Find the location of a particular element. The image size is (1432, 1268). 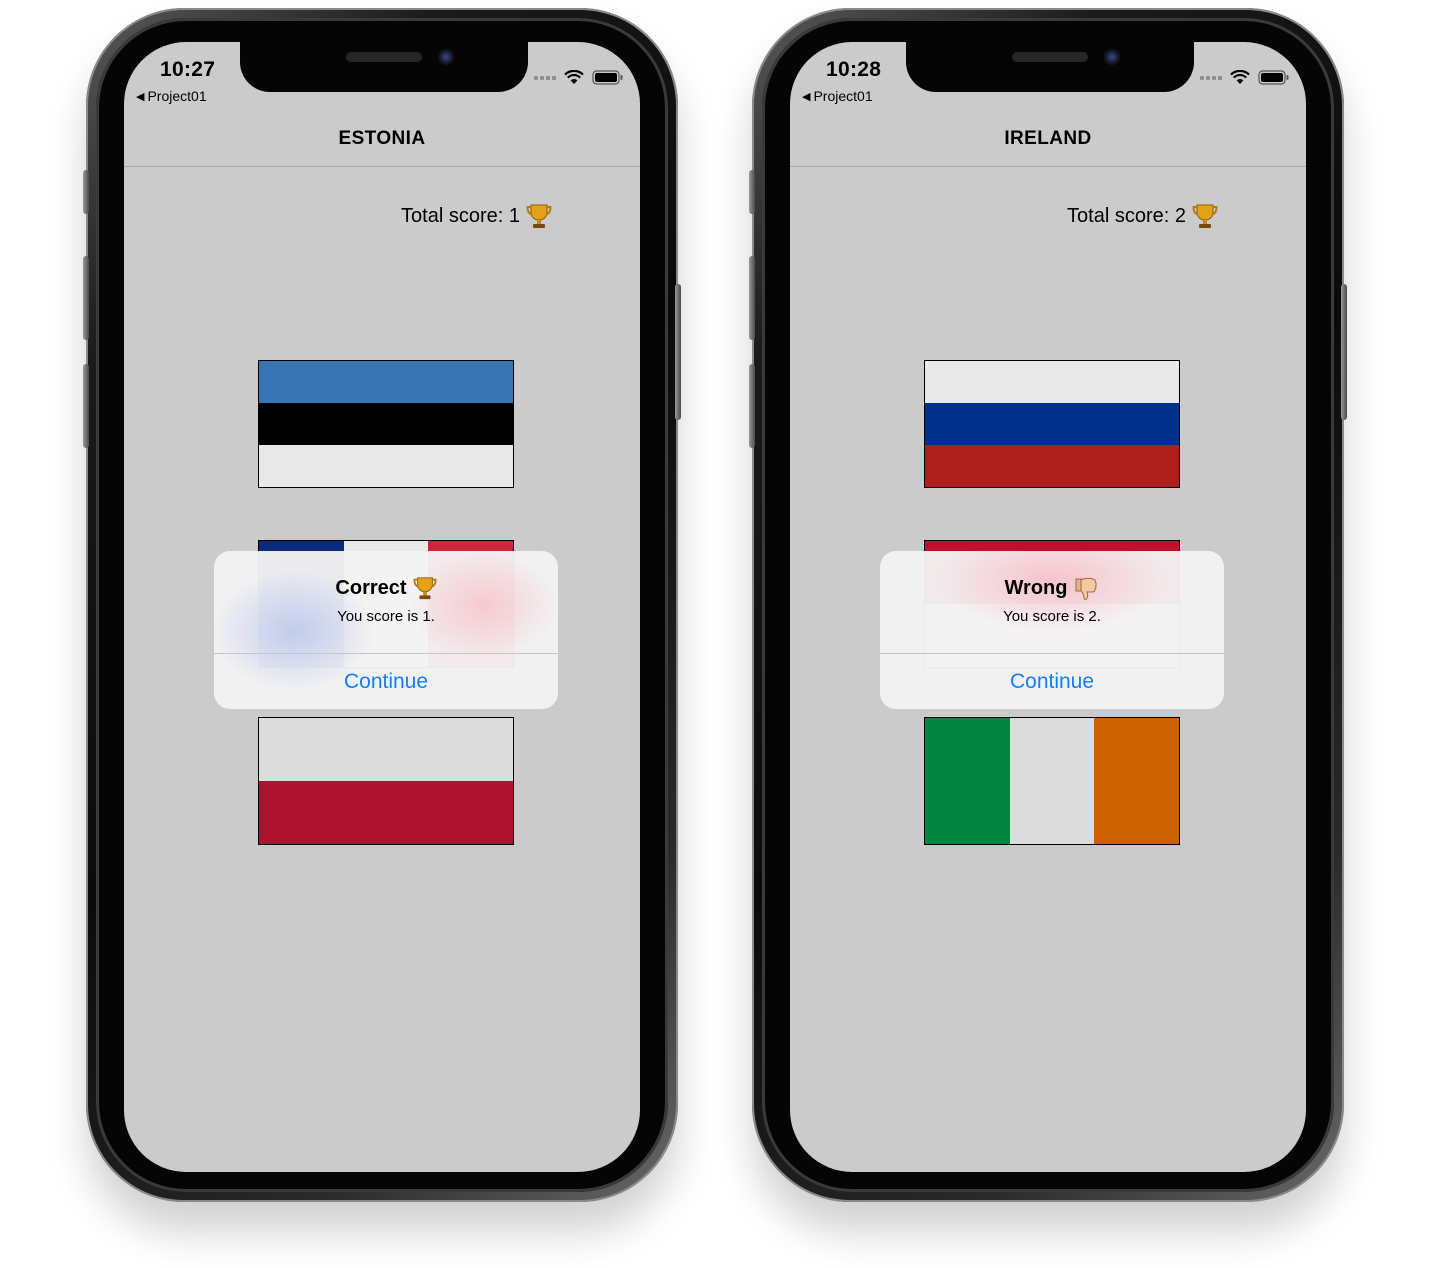

flag-button-russia is located at coordinates (1052, 424).